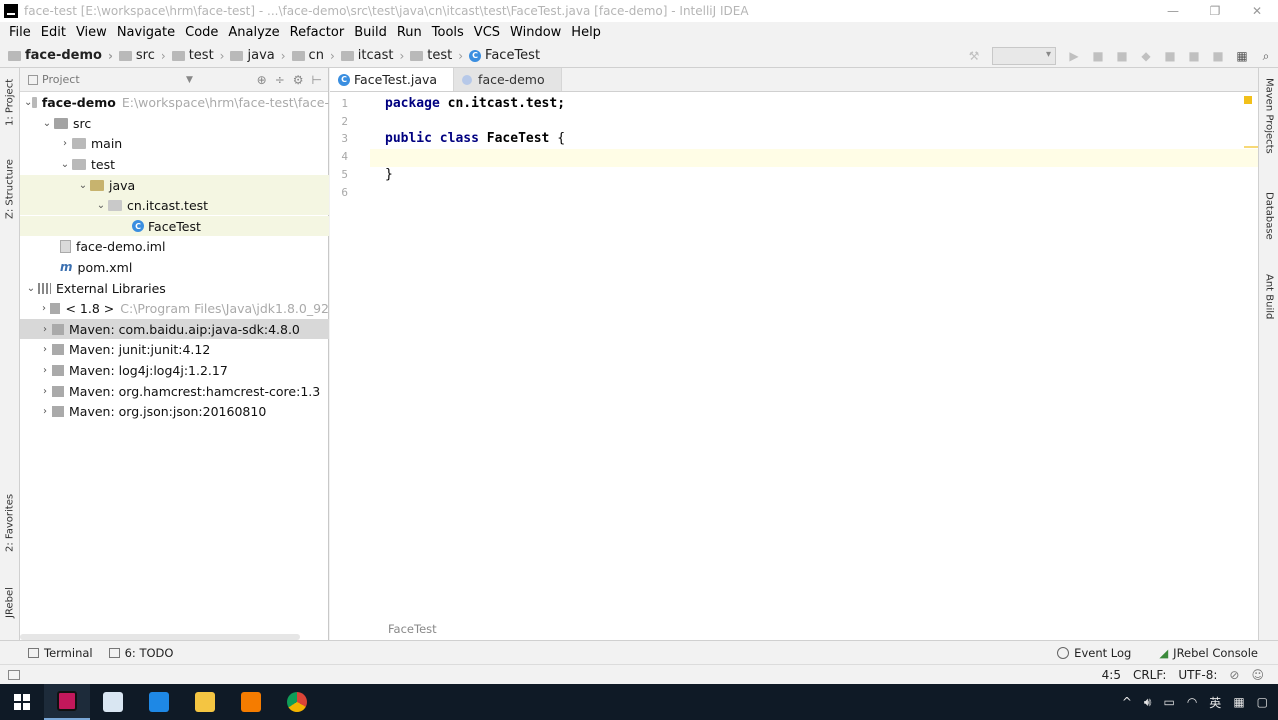  I want to click on show-hidden-icons-chevron: ^, so click(1127, 702).